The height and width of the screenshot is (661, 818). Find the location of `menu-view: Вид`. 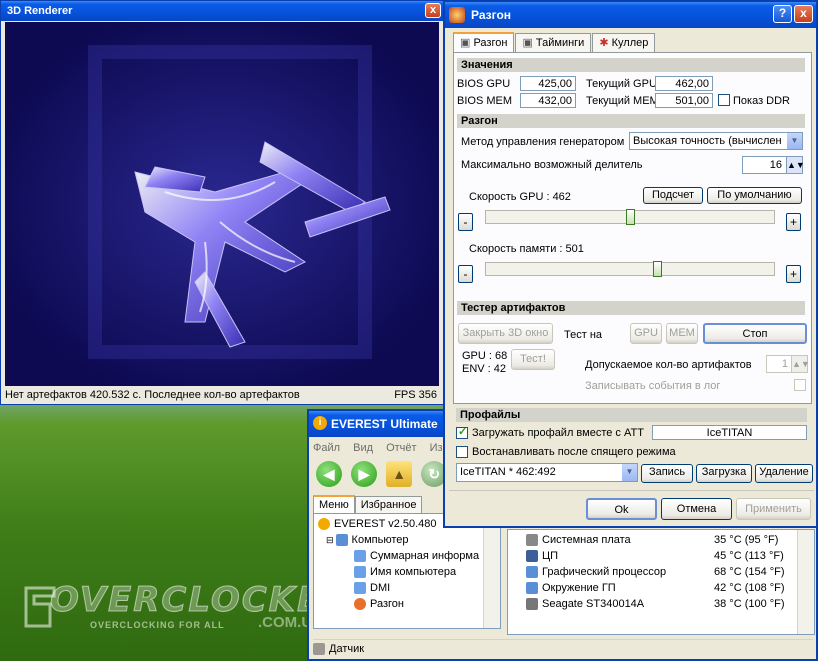

menu-view: Вид is located at coordinates (363, 448).